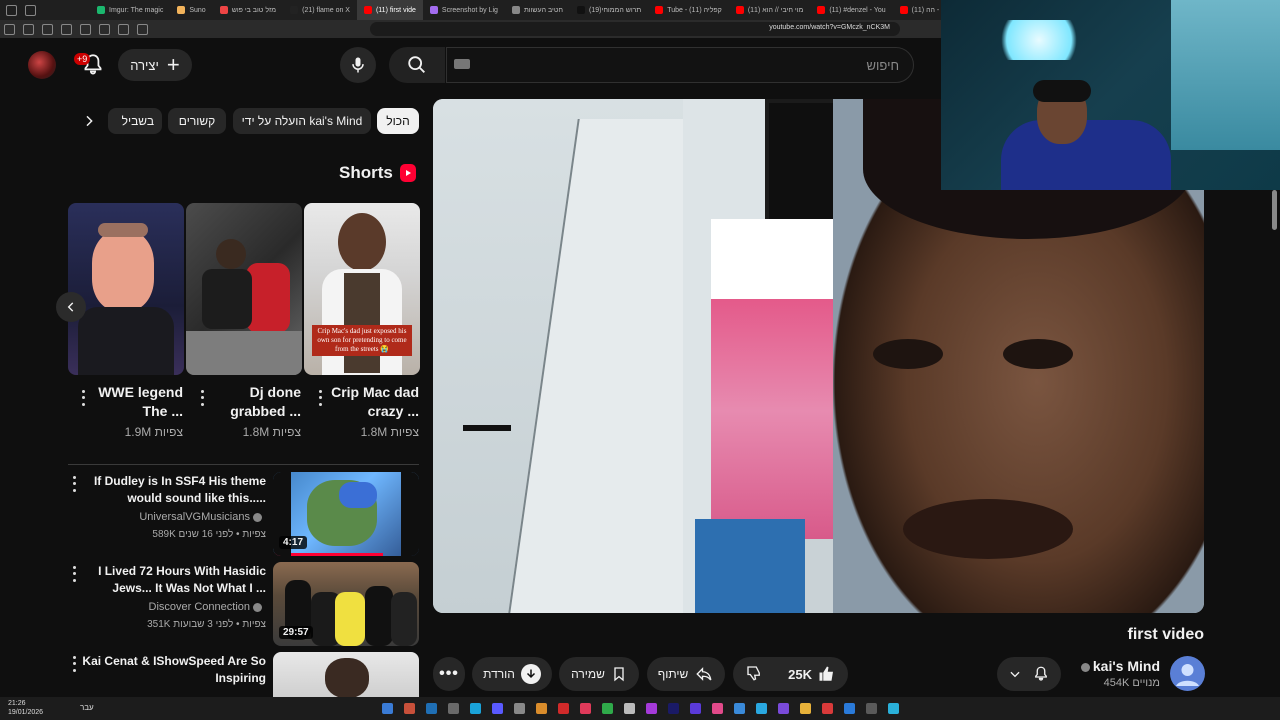 This screenshot has width=1280, height=720. I want to click on browser-tab: (21) flame on X, so click(320, 10).